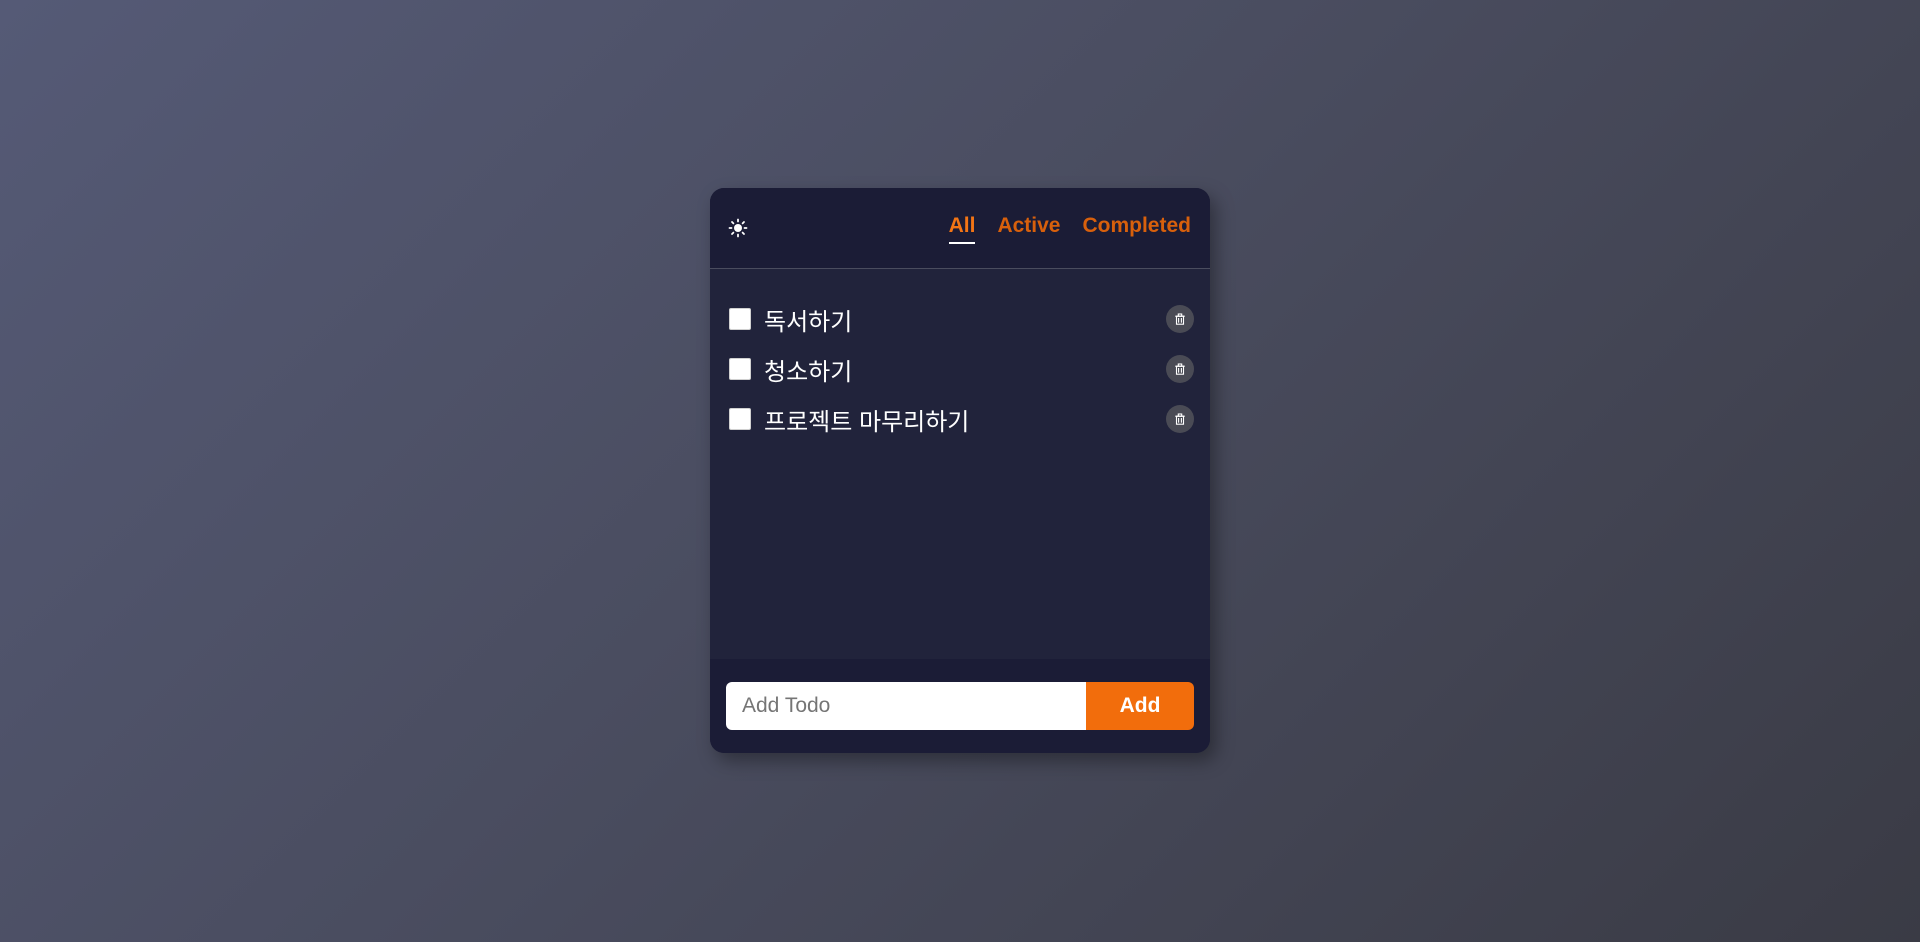 The image size is (1920, 942). What do you see at coordinates (961, 319) in the screenshot?
I see `todo-item: 독서하기` at bounding box center [961, 319].